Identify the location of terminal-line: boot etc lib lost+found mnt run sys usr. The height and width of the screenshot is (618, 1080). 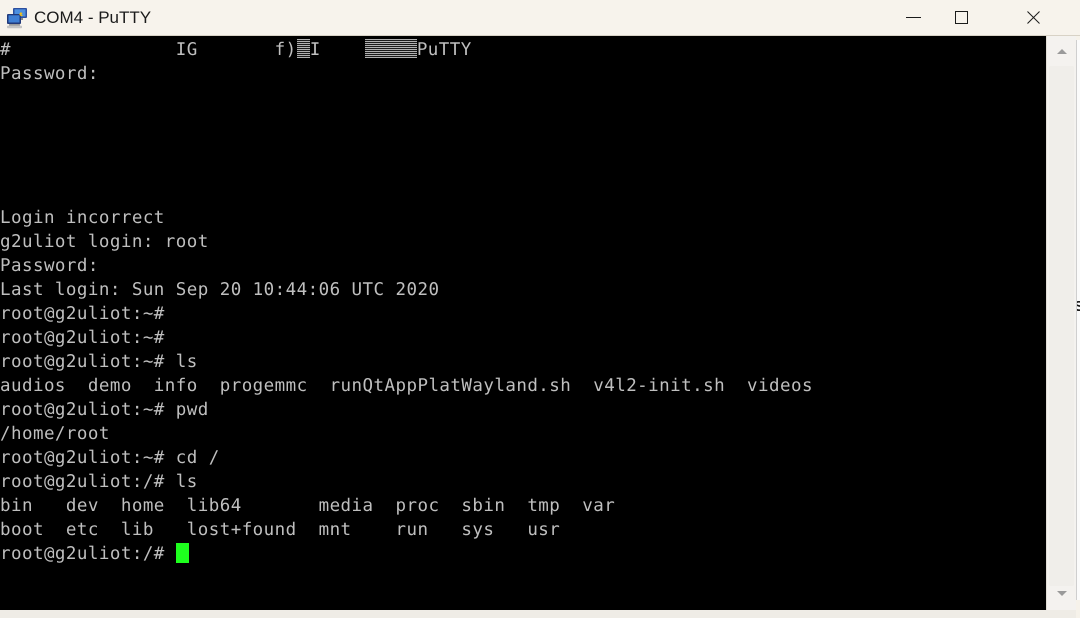
(280, 530).